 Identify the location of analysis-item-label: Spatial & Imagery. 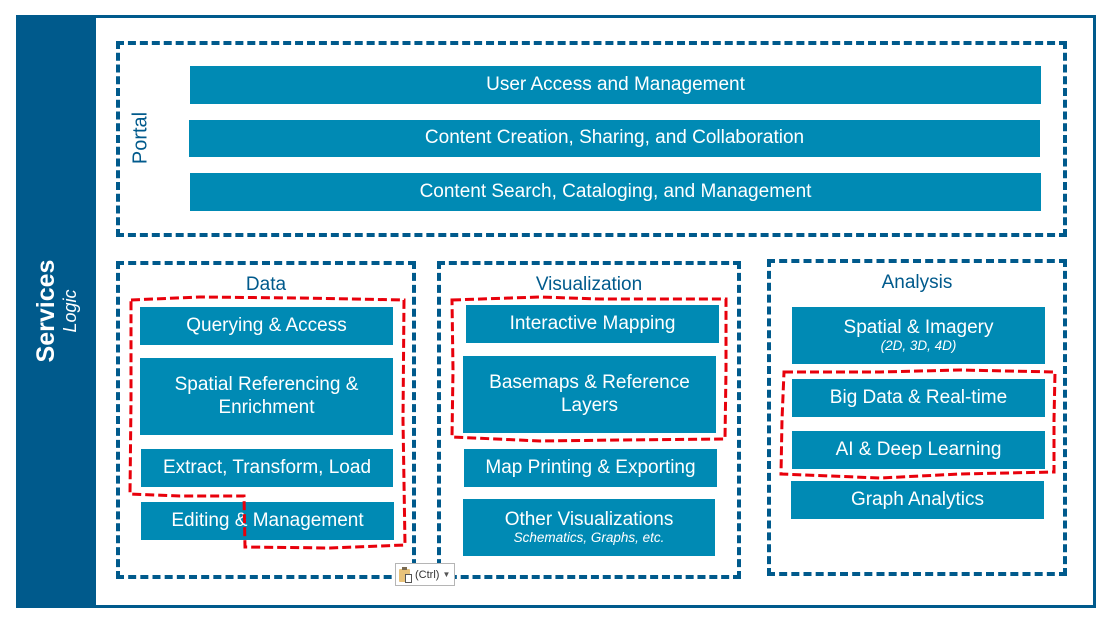
(918, 327).